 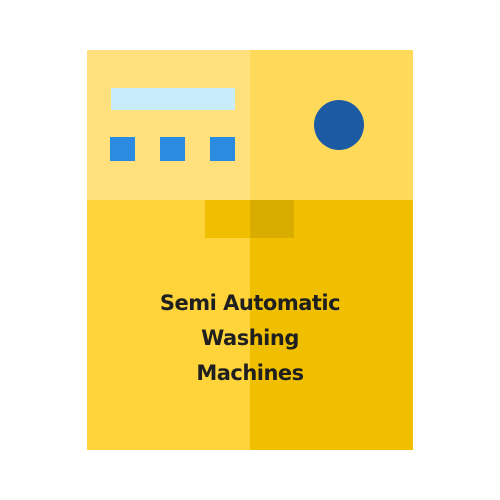 What do you see at coordinates (227, 219) in the screenshot?
I see `lid-handle-left` at bounding box center [227, 219].